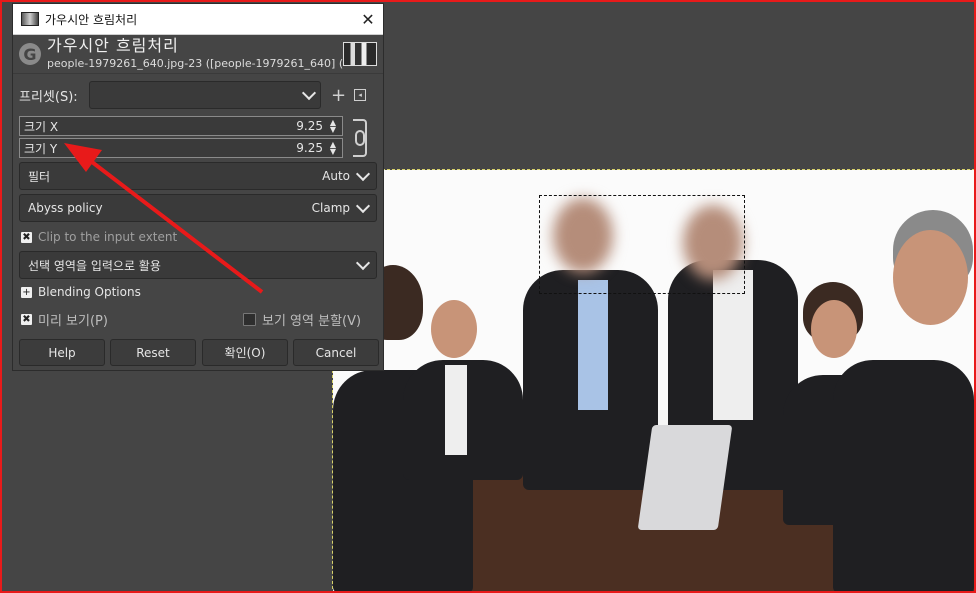 This screenshot has height=593, width=976. Describe the element at coordinates (48, 97) in the screenshot. I see `presets-label: 프리셋(S):` at that location.